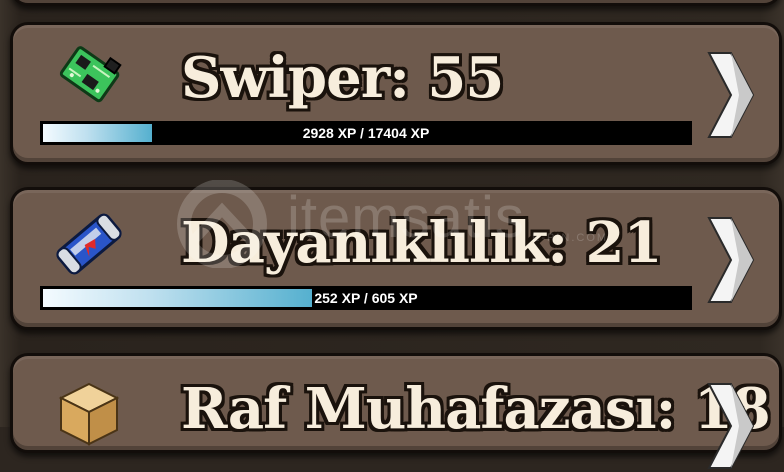  What do you see at coordinates (90, 74) in the screenshot?
I see `circuit-board-icon` at bounding box center [90, 74].